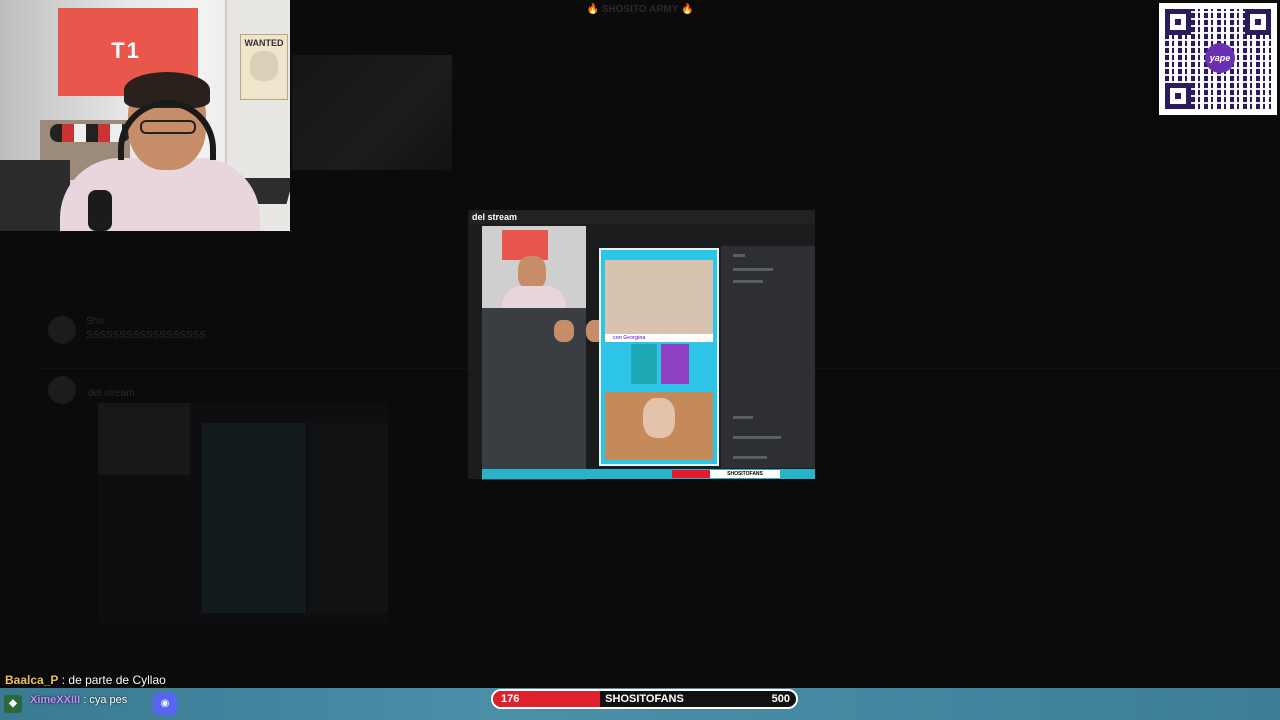  I want to click on emote-icon, so click(564, 331).